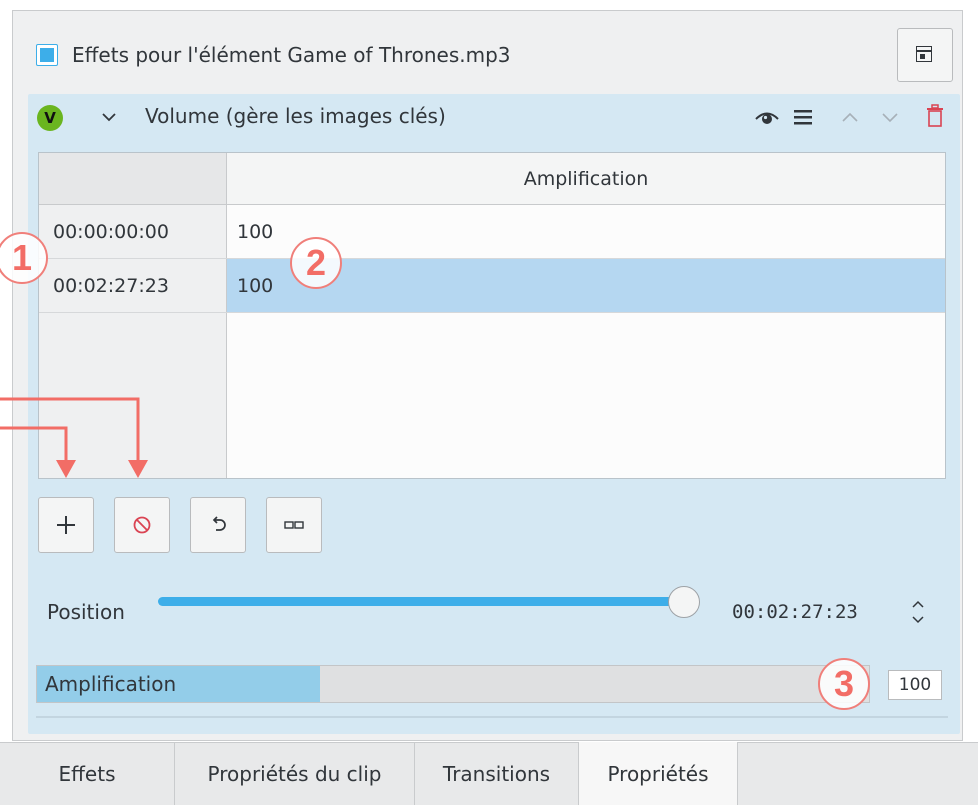 Image resolution: width=978 pixels, height=805 pixels. What do you see at coordinates (915, 685) in the screenshot?
I see `amplification-value-field: 100` at bounding box center [915, 685].